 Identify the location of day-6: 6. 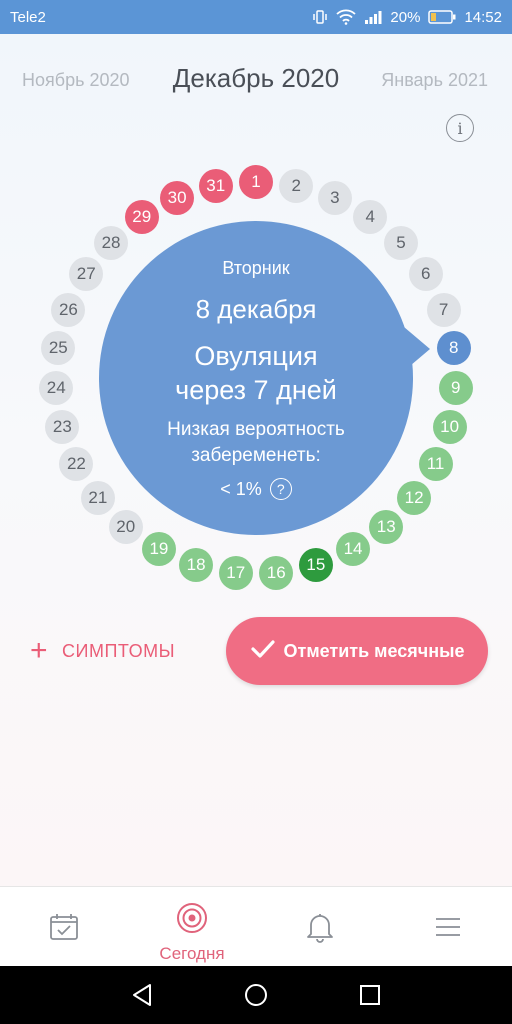
(425, 274).